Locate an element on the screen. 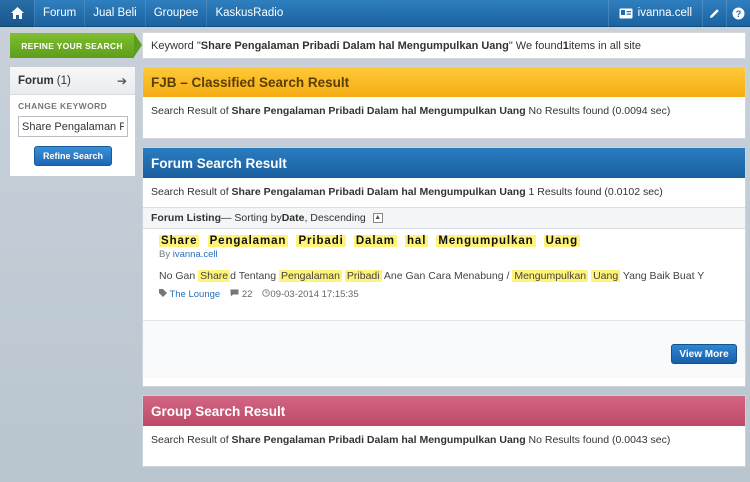 The width and height of the screenshot is (750, 482). help-icon: ? is located at coordinates (738, 13).